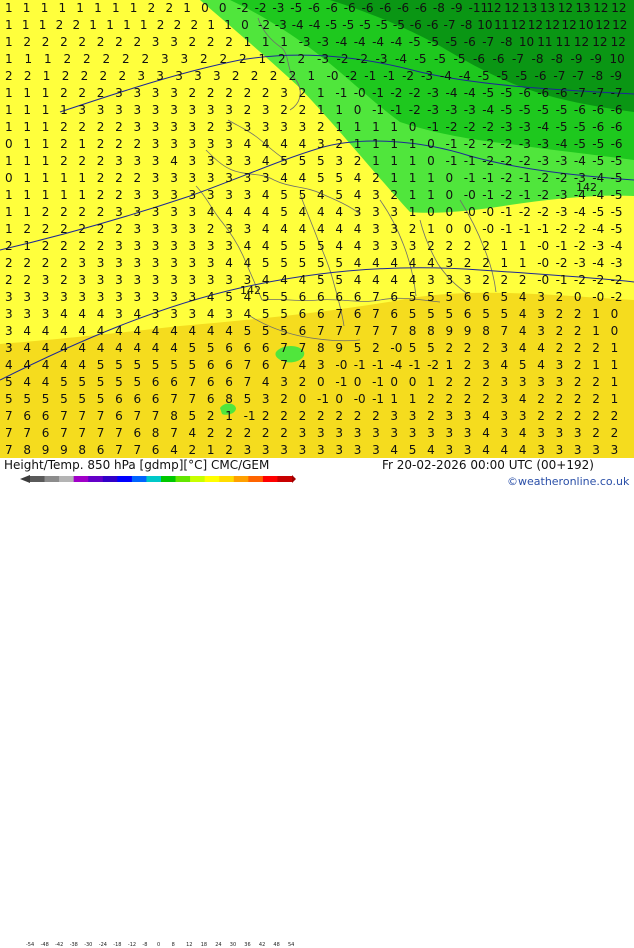  What do you see at coordinates (507, 42) in the screenshot?
I see `temp-value: -8` at bounding box center [507, 42].